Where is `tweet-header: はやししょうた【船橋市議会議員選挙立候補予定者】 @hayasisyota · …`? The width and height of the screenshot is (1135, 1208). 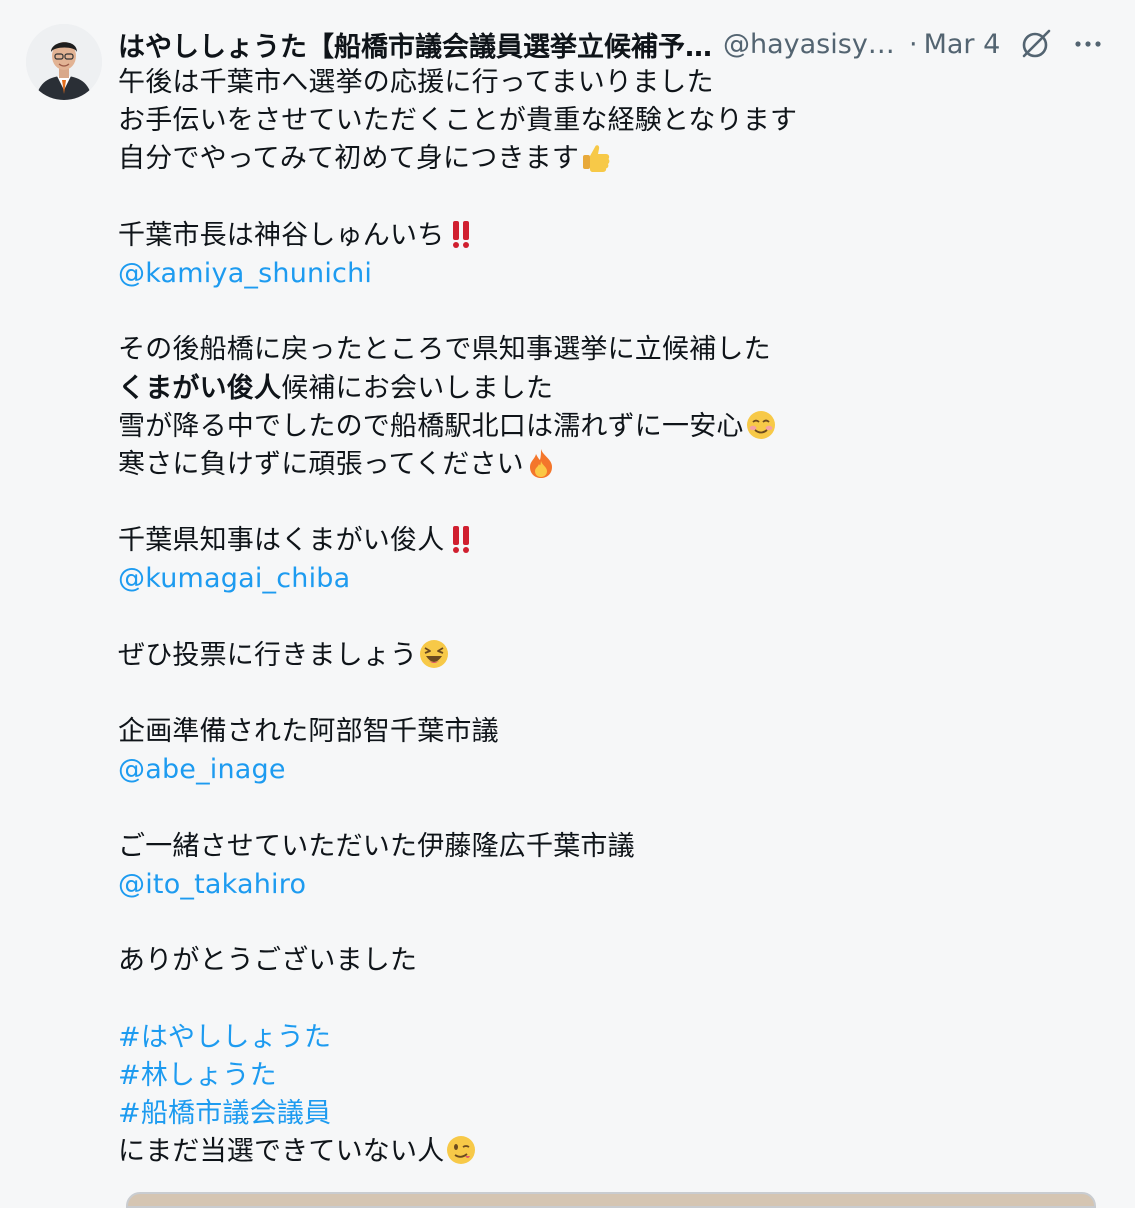 tweet-header: はやししょうた【船橋市議会議員選挙立候補予定者】 @hayasisyota · … is located at coordinates (618, 44).